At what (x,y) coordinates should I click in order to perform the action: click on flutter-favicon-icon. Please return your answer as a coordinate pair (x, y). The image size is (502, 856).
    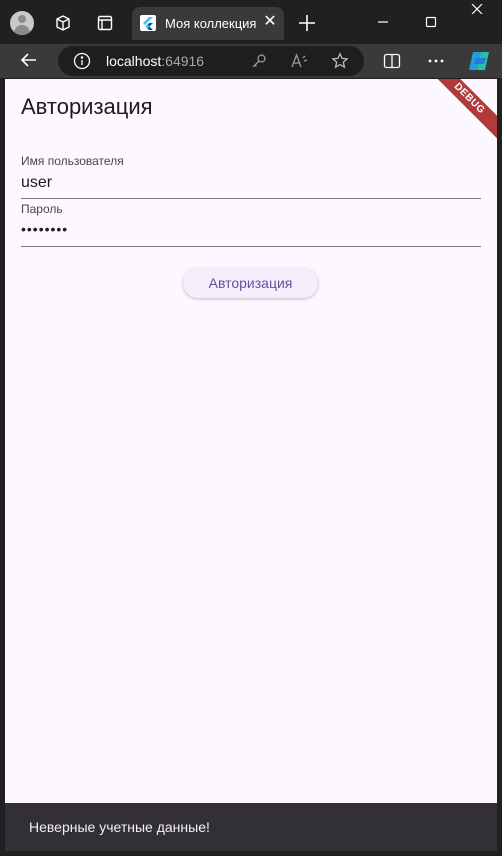
    Looking at the image, I should click on (148, 23).